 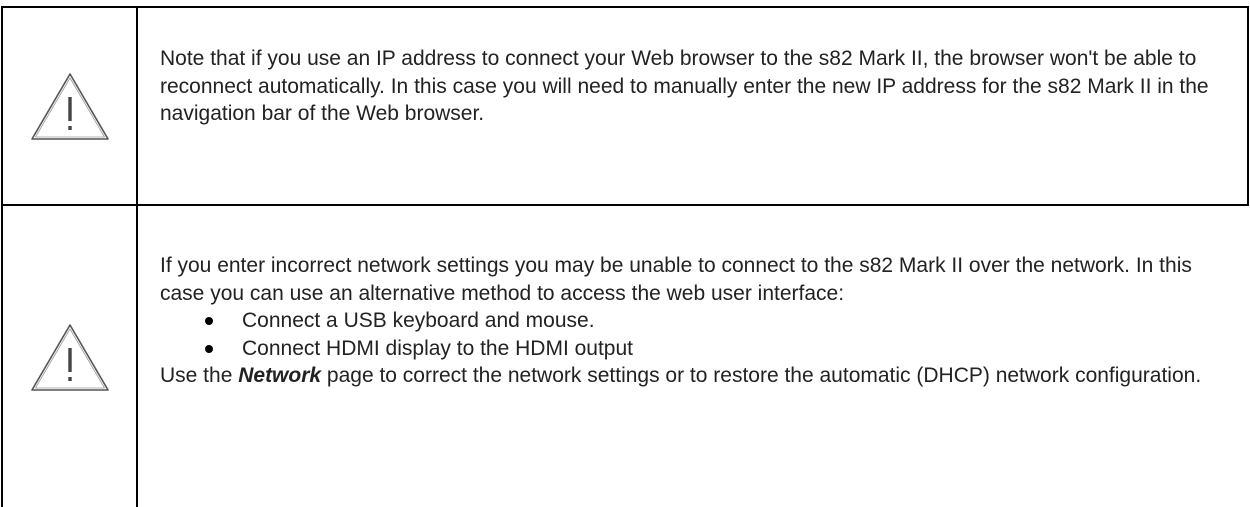 I want to click on bullet-text: Connect a USB keyboard and mouse., so click(x=418, y=320).